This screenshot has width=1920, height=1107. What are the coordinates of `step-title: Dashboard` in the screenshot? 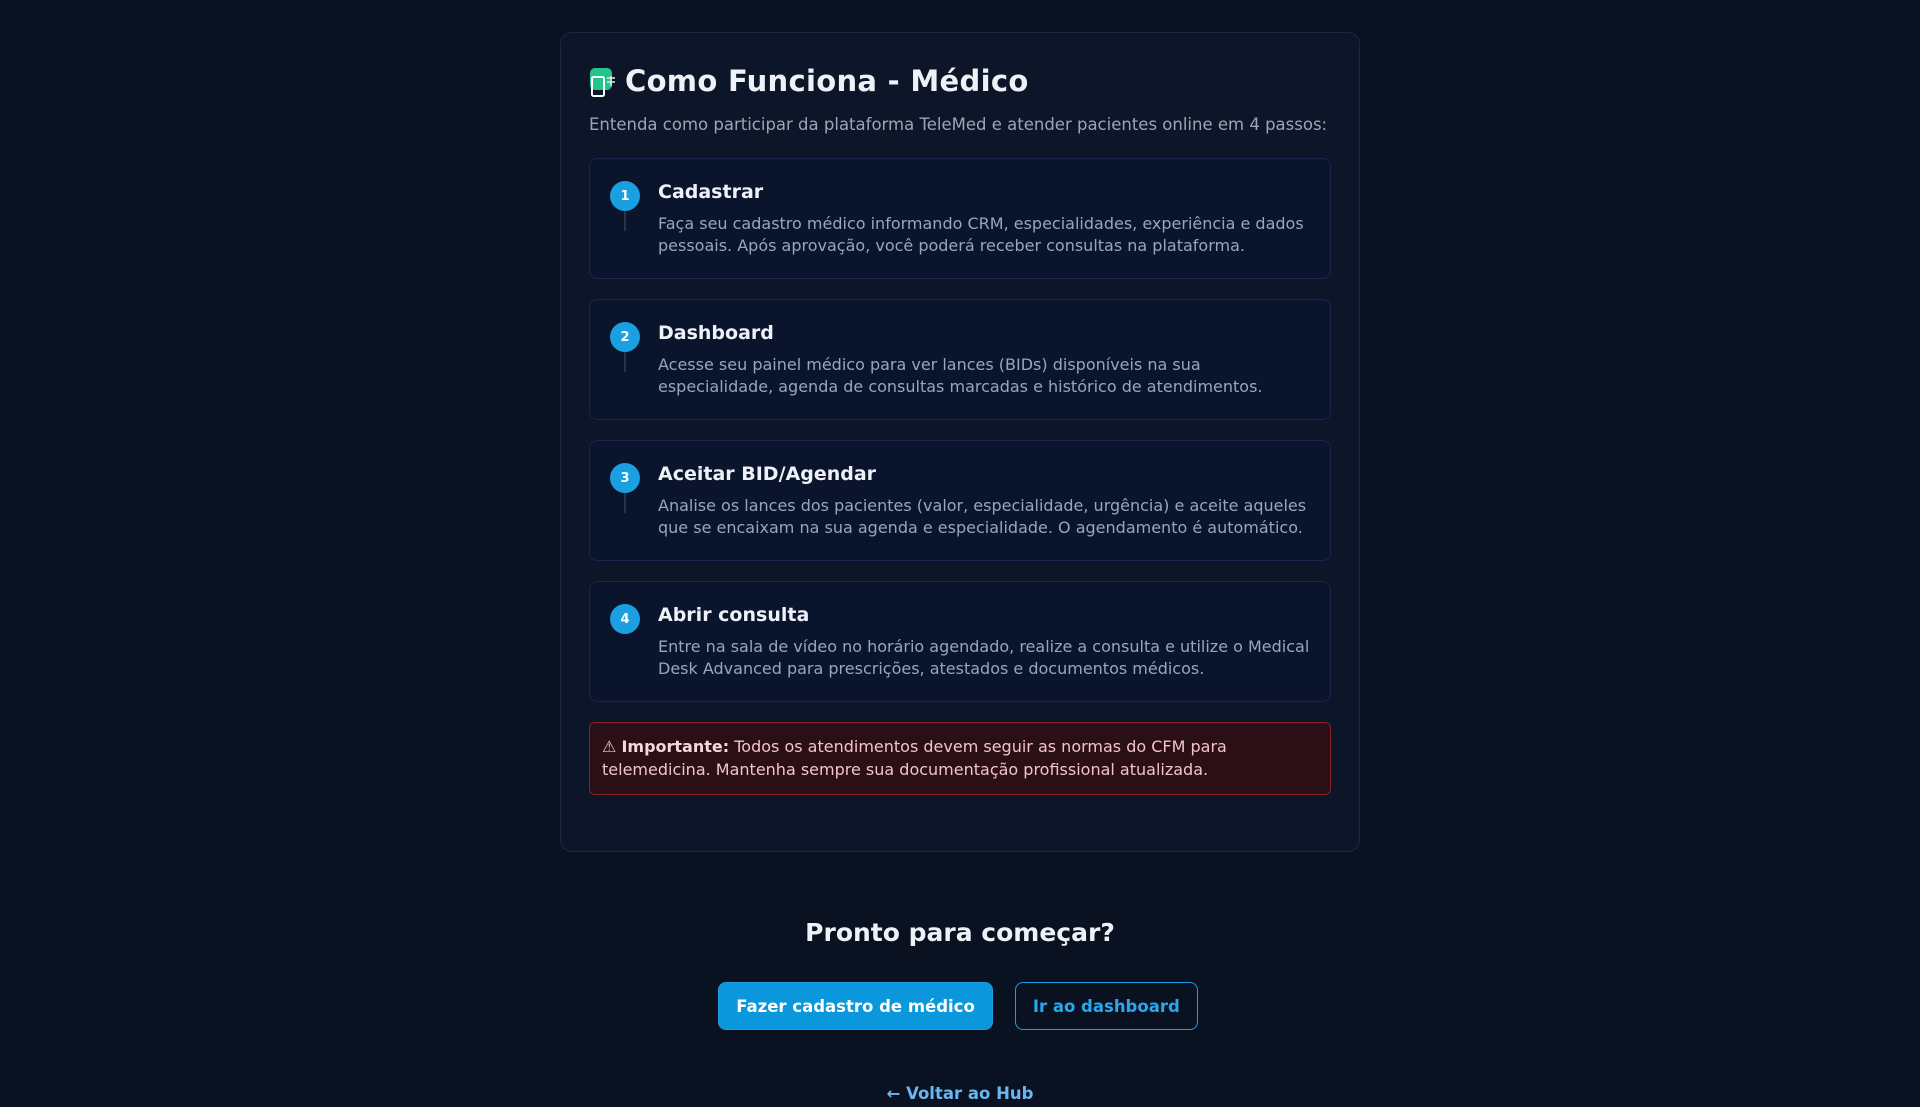 It's located at (716, 333).